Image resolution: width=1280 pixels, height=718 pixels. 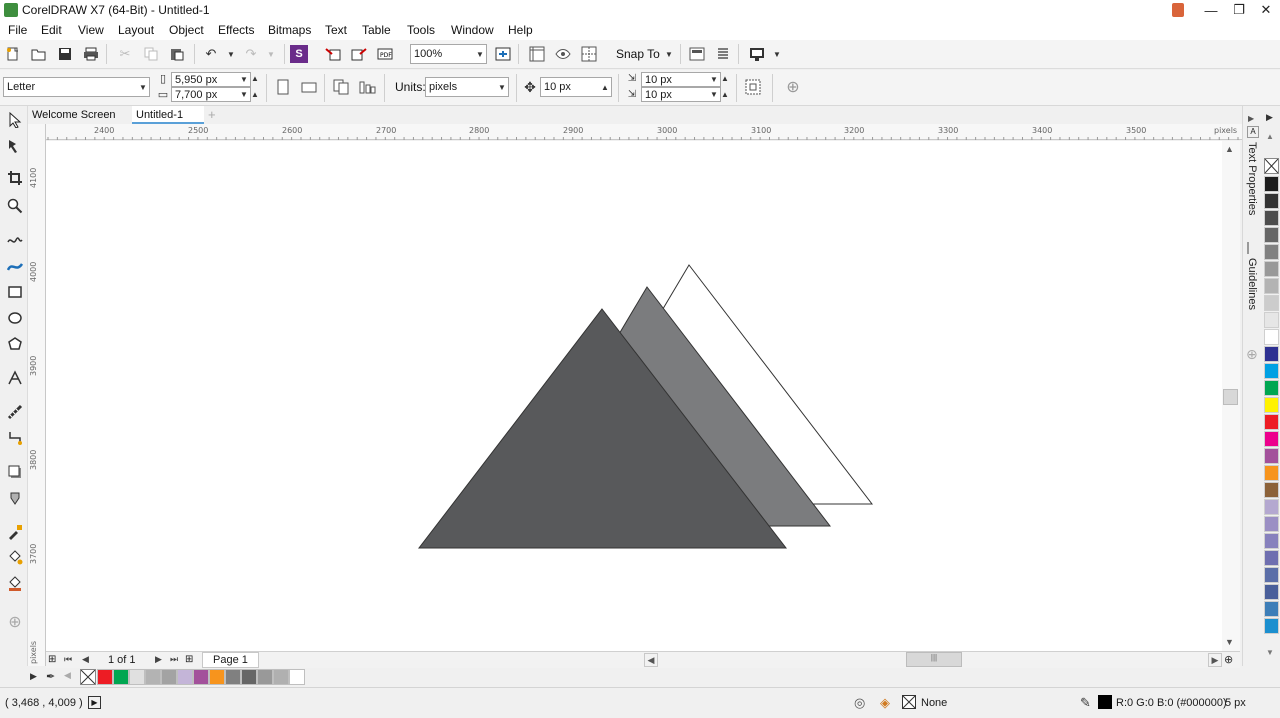 I want to click on no-color-swatch, so click(x=1271, y=166).